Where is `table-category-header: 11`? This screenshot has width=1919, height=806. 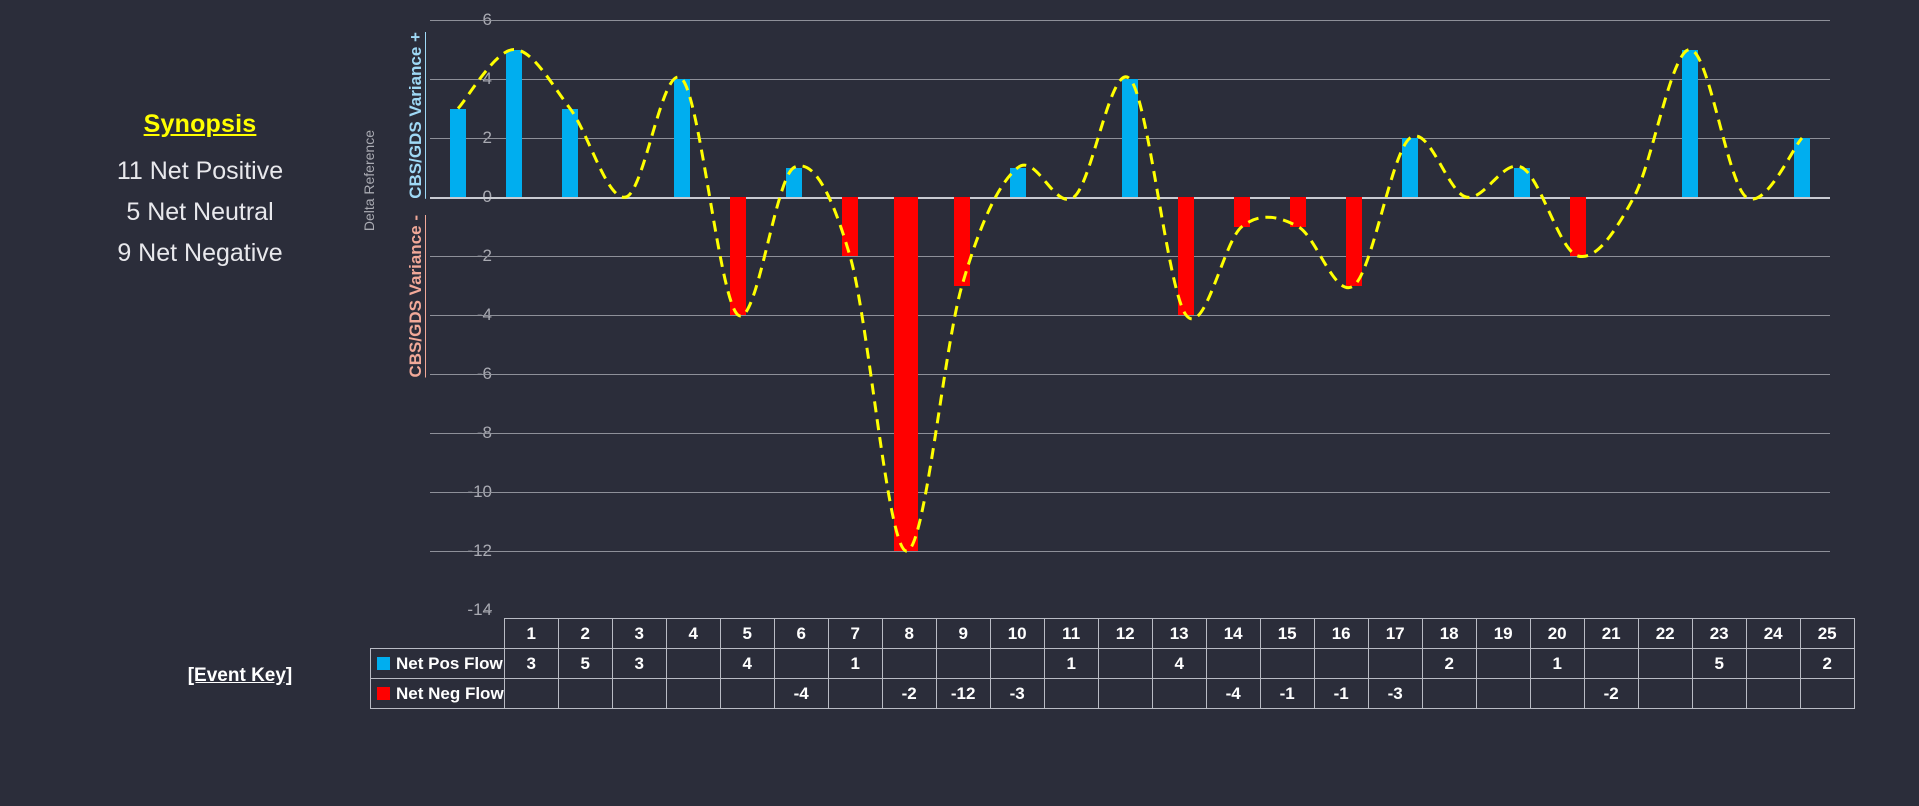 table-category-header: 11 is located at coordinates (1071, 633).